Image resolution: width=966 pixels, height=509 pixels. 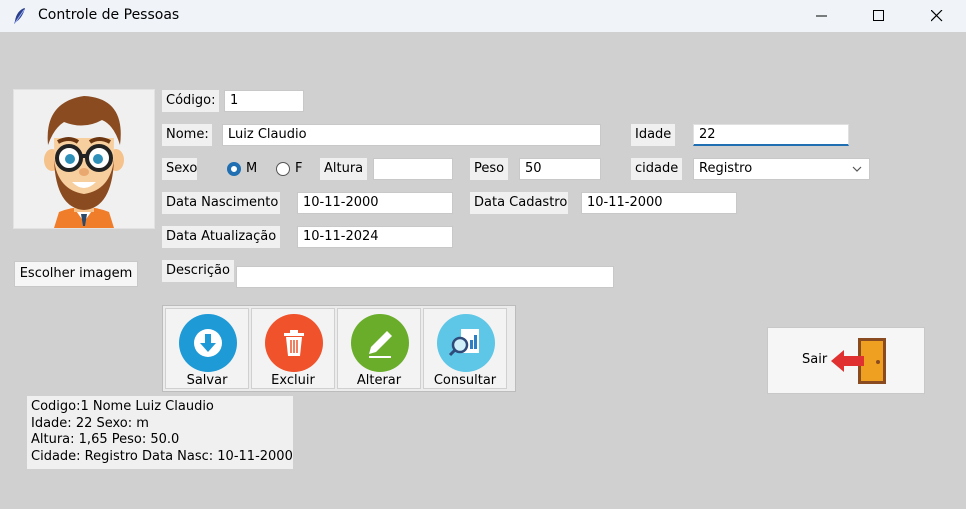 What do you see at coordinates (857, 169) in the screenshot?
I see `chevron-down-icon` at bounding box center [857, 169].